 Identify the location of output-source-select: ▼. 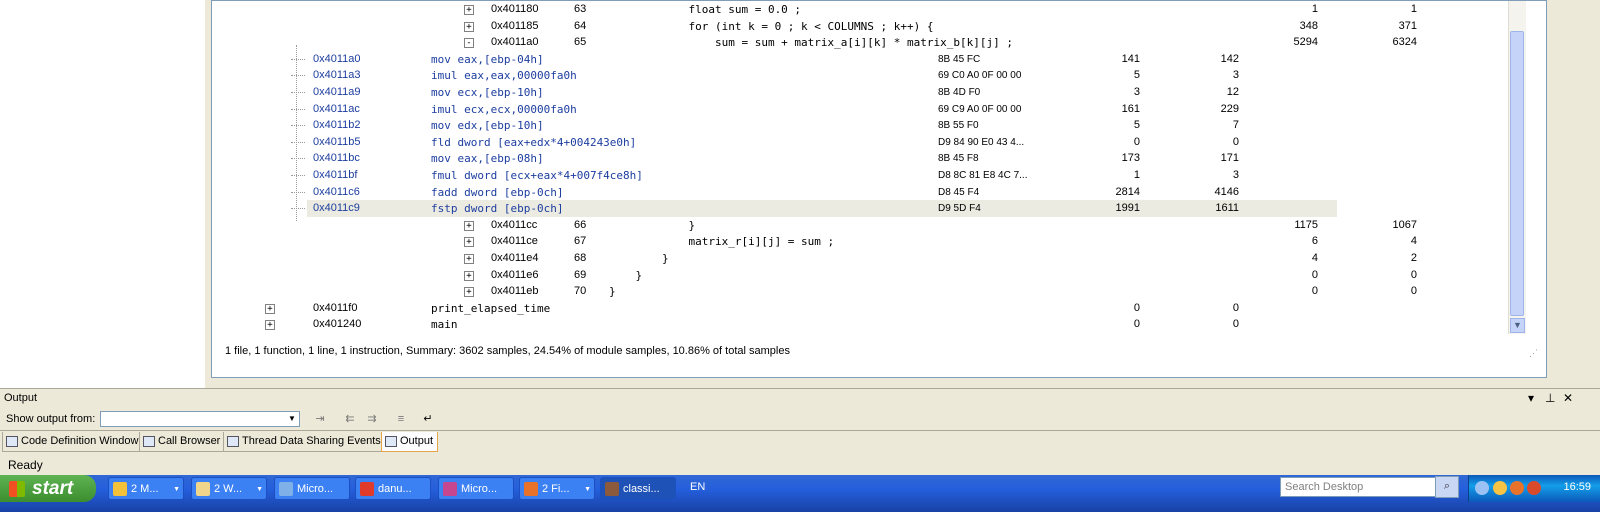
(200, 419).